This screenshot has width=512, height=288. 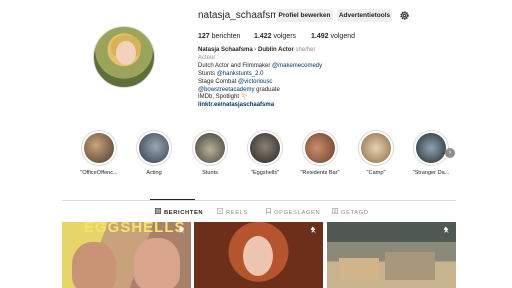 What do you see at coordinates (265, 173) in the screenshot?
I see `highlight-label: "Eggshells"` at bounding box center [265, 173].